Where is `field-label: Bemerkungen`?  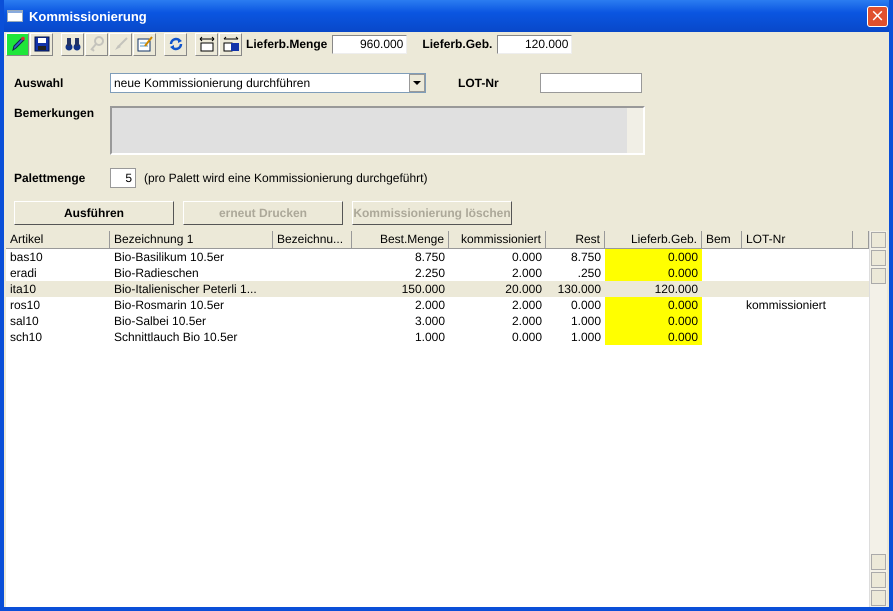 field-label: Bemerkungen is located at coordinates (55, 113).